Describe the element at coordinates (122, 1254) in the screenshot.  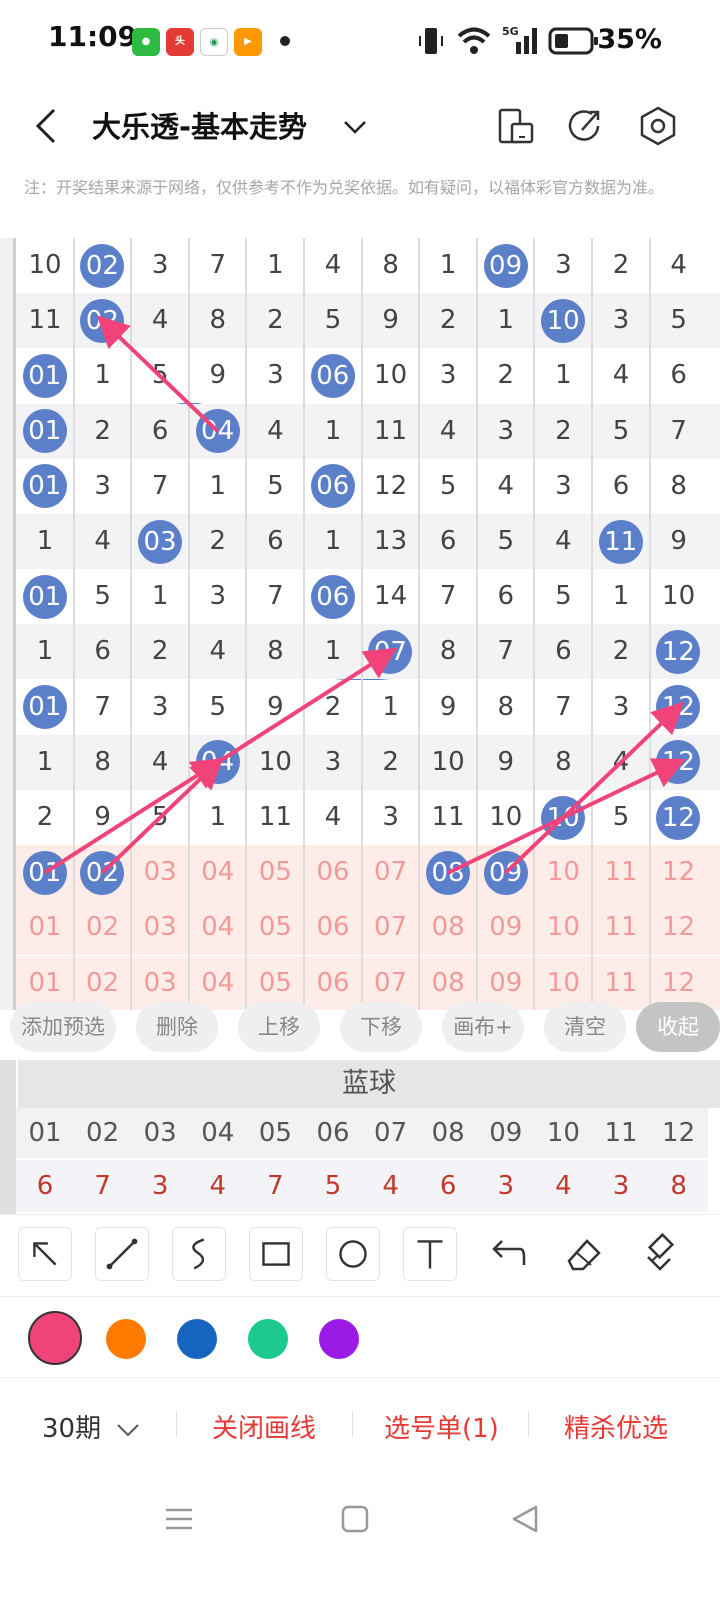
I see `line-tool-icon` at that location.